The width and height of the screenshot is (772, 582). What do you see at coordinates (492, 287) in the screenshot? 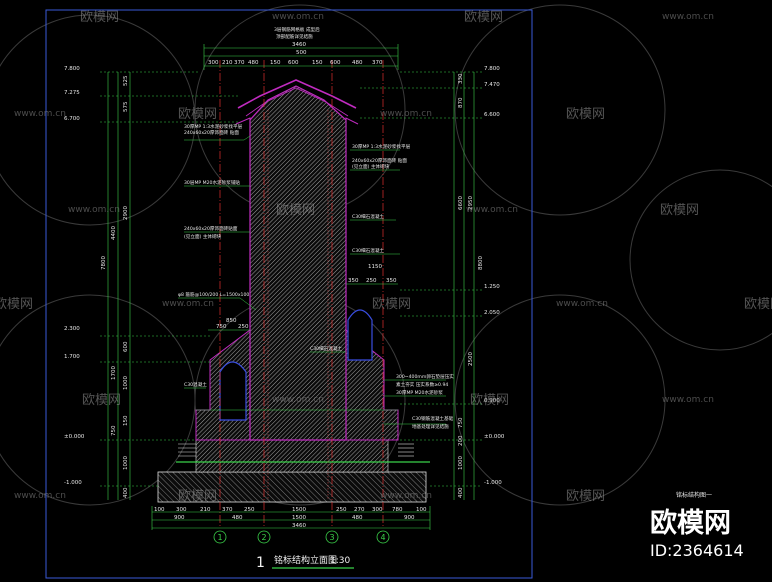
I see `level-label: 1.250` at bounding box center [492, 287].